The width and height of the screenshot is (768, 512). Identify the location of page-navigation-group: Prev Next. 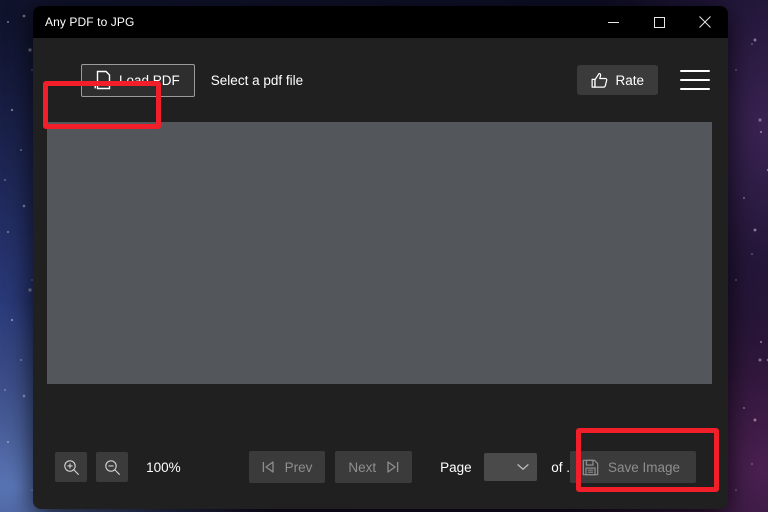
(330, 467).